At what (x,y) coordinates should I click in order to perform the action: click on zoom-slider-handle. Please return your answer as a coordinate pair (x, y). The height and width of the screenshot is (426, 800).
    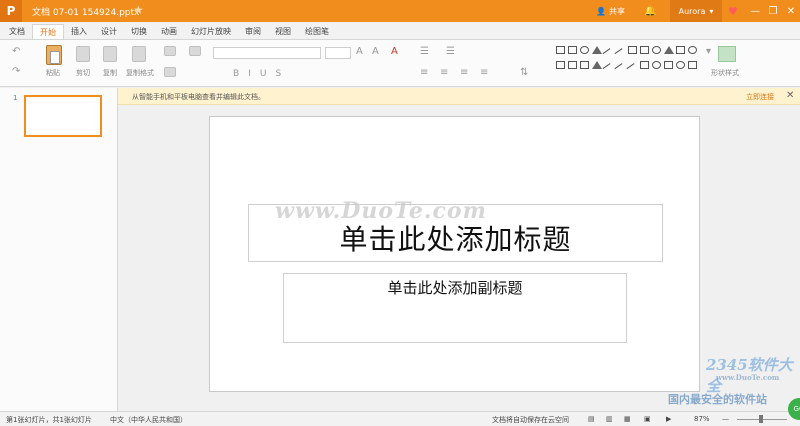
    Looking at the image, I should click on (761, 419).